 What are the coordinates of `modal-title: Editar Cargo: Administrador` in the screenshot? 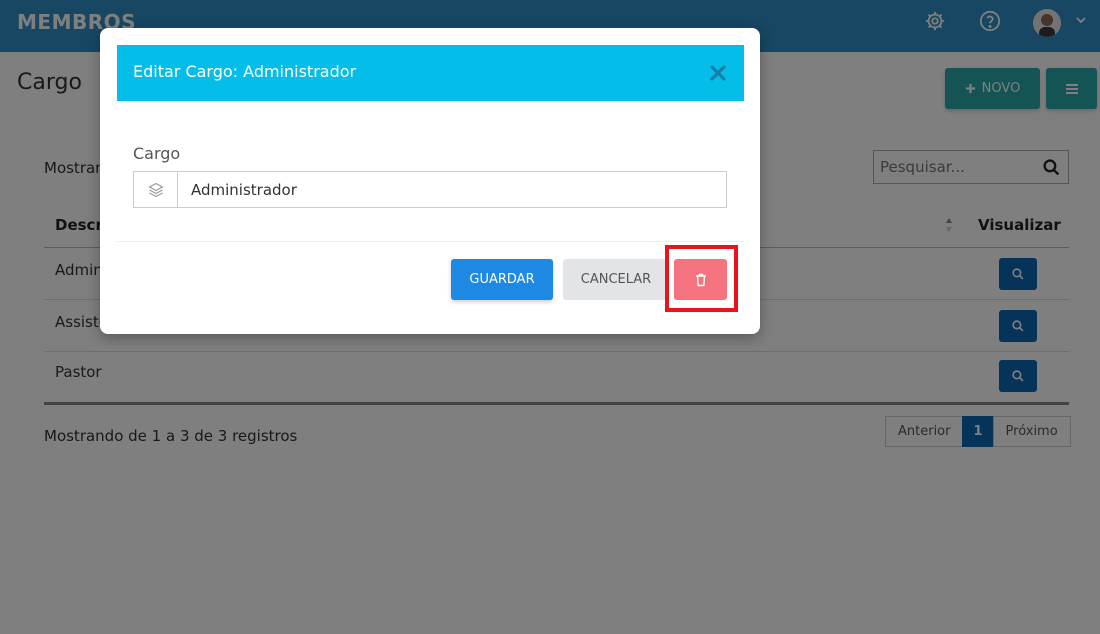 It's located at (245, 71).